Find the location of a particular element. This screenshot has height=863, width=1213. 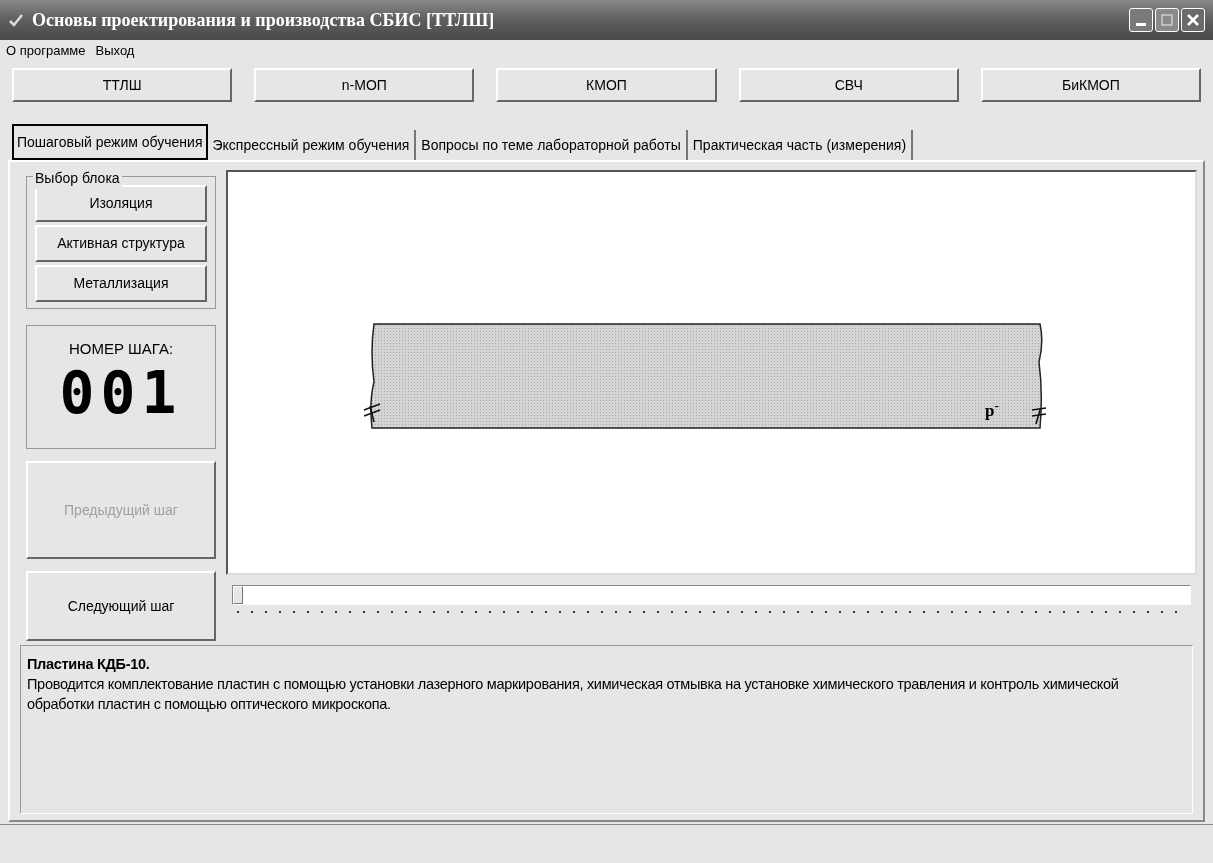

technology-button: БиКМОП is located at coordinates (1090, 85).